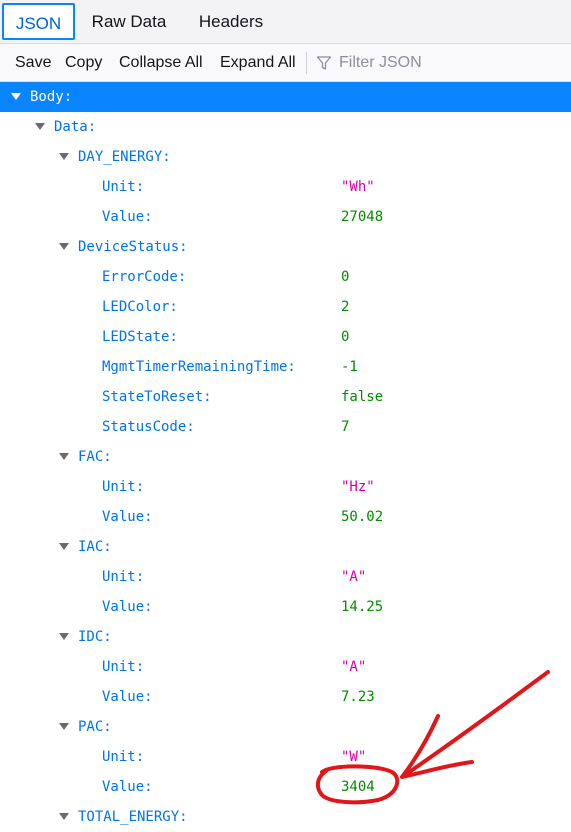 This screenshot has width=571, height=832. Describe the element at coordinates (161, 62) in the screenshot. I see `collapse-all-button: Collapse All` at that location.